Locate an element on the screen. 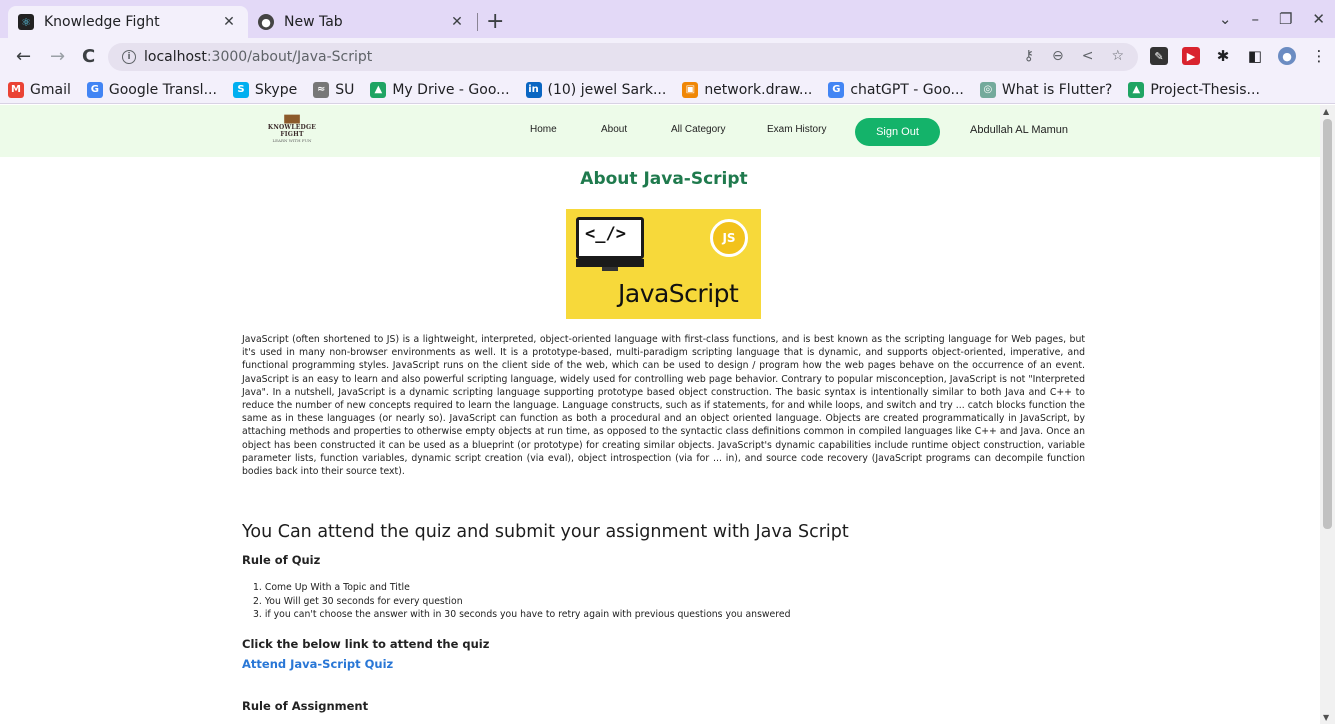 Image resolution: width=1335 pixels, height=724 pixels. tab-title: Knowledge Fight is located at coordinates (102, 22).